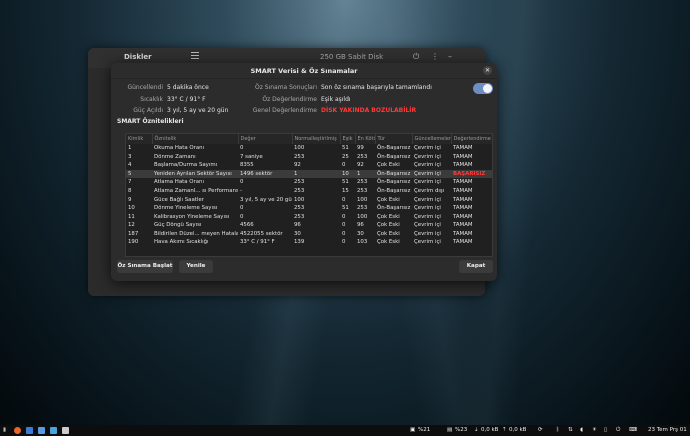  I want to click on refresh-button: Yenile, so click(196, 266).